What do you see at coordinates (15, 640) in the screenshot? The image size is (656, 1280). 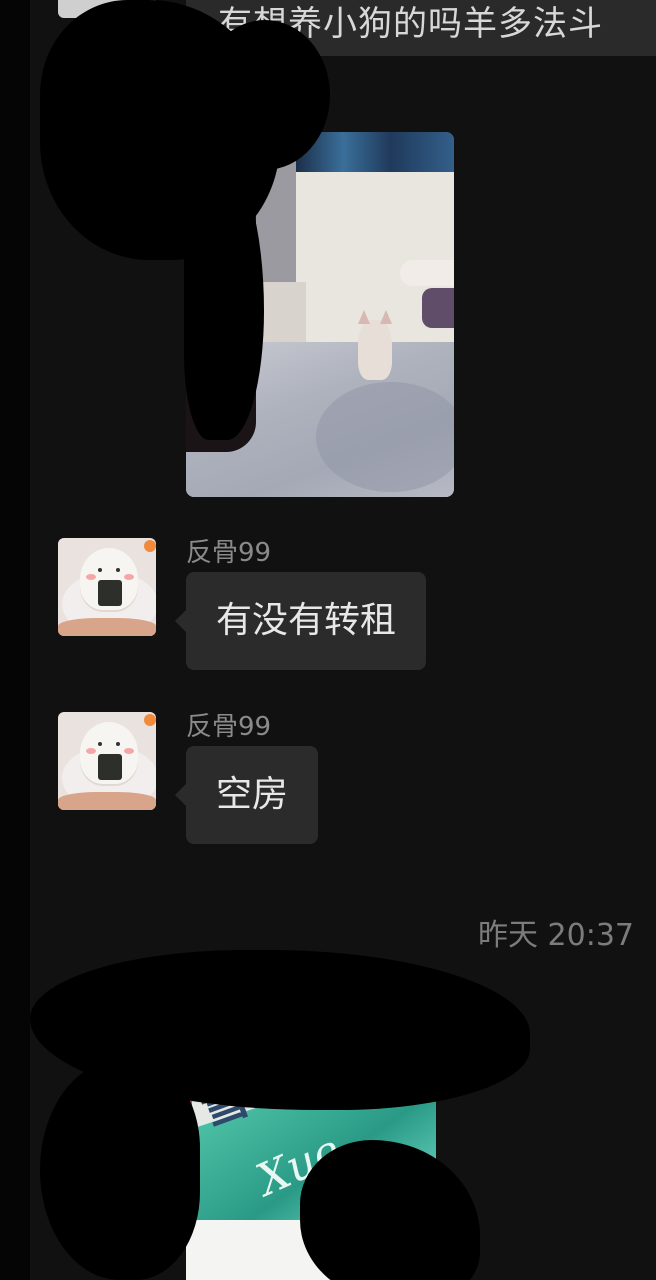 I see `left-edge` at bounding box center [15, 640].